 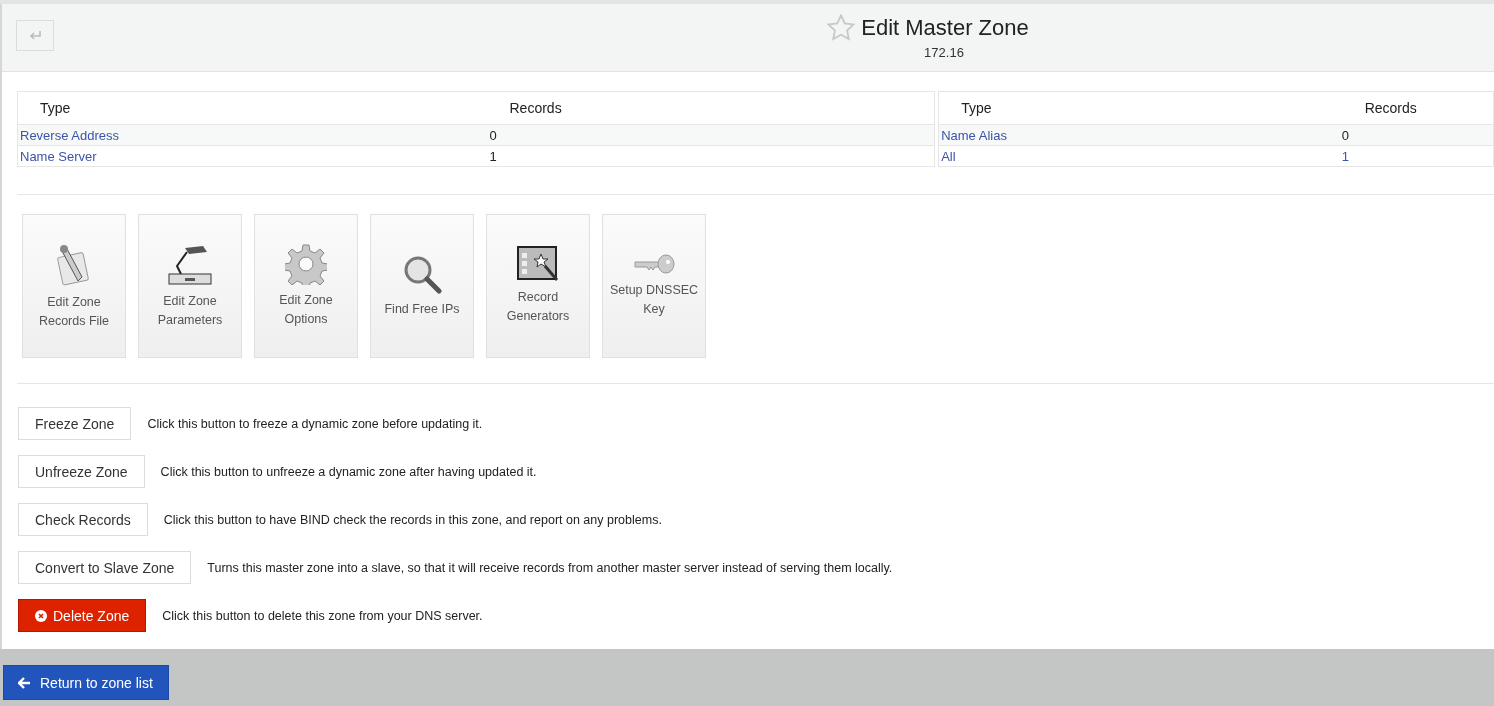 I want to click on action-button: Unfreeze Zone, so click(x=81, y=471).